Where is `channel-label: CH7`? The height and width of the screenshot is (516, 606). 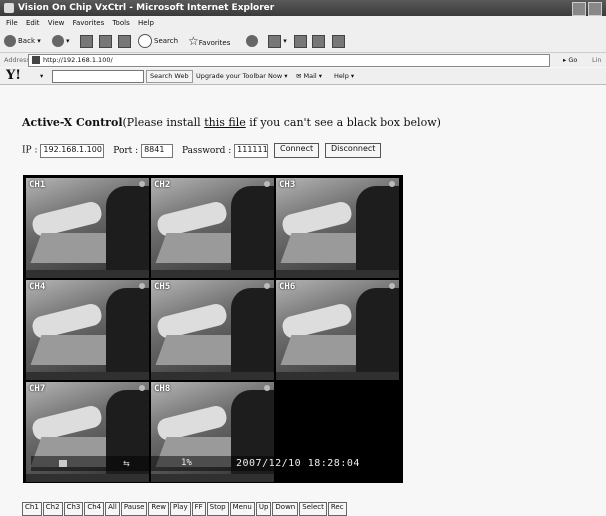
channel-label: CH7 is located at coordinates (37, 389).